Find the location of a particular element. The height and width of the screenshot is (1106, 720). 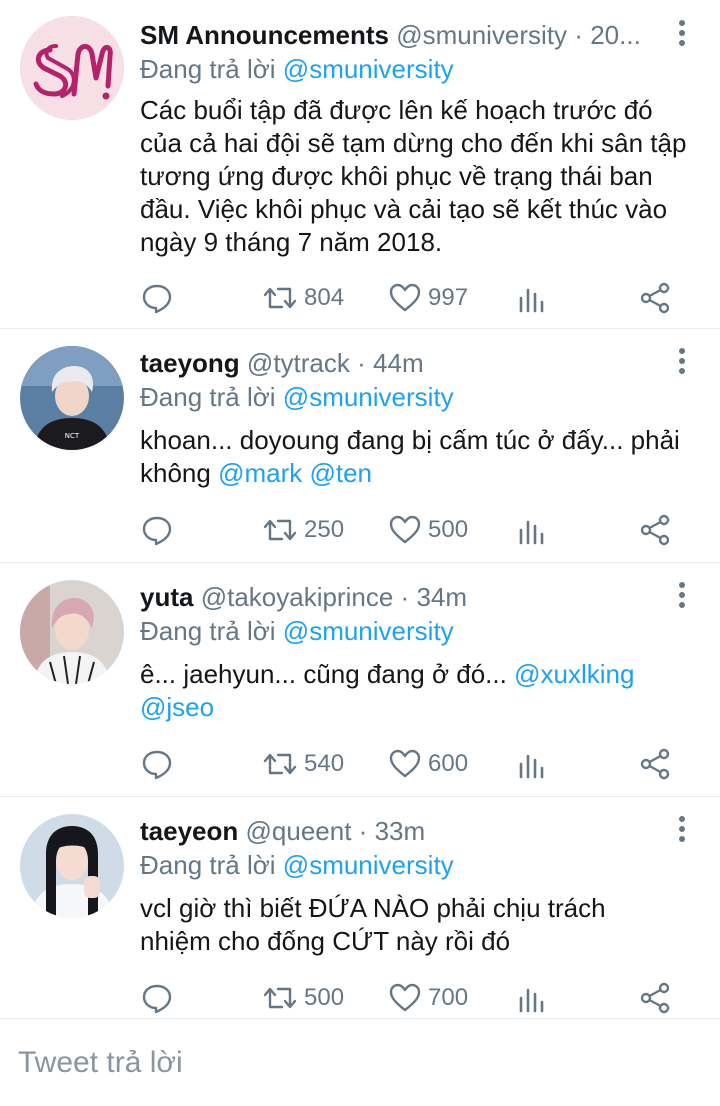

tweet-actions: 500 700 is located at coordinates (420, 998).